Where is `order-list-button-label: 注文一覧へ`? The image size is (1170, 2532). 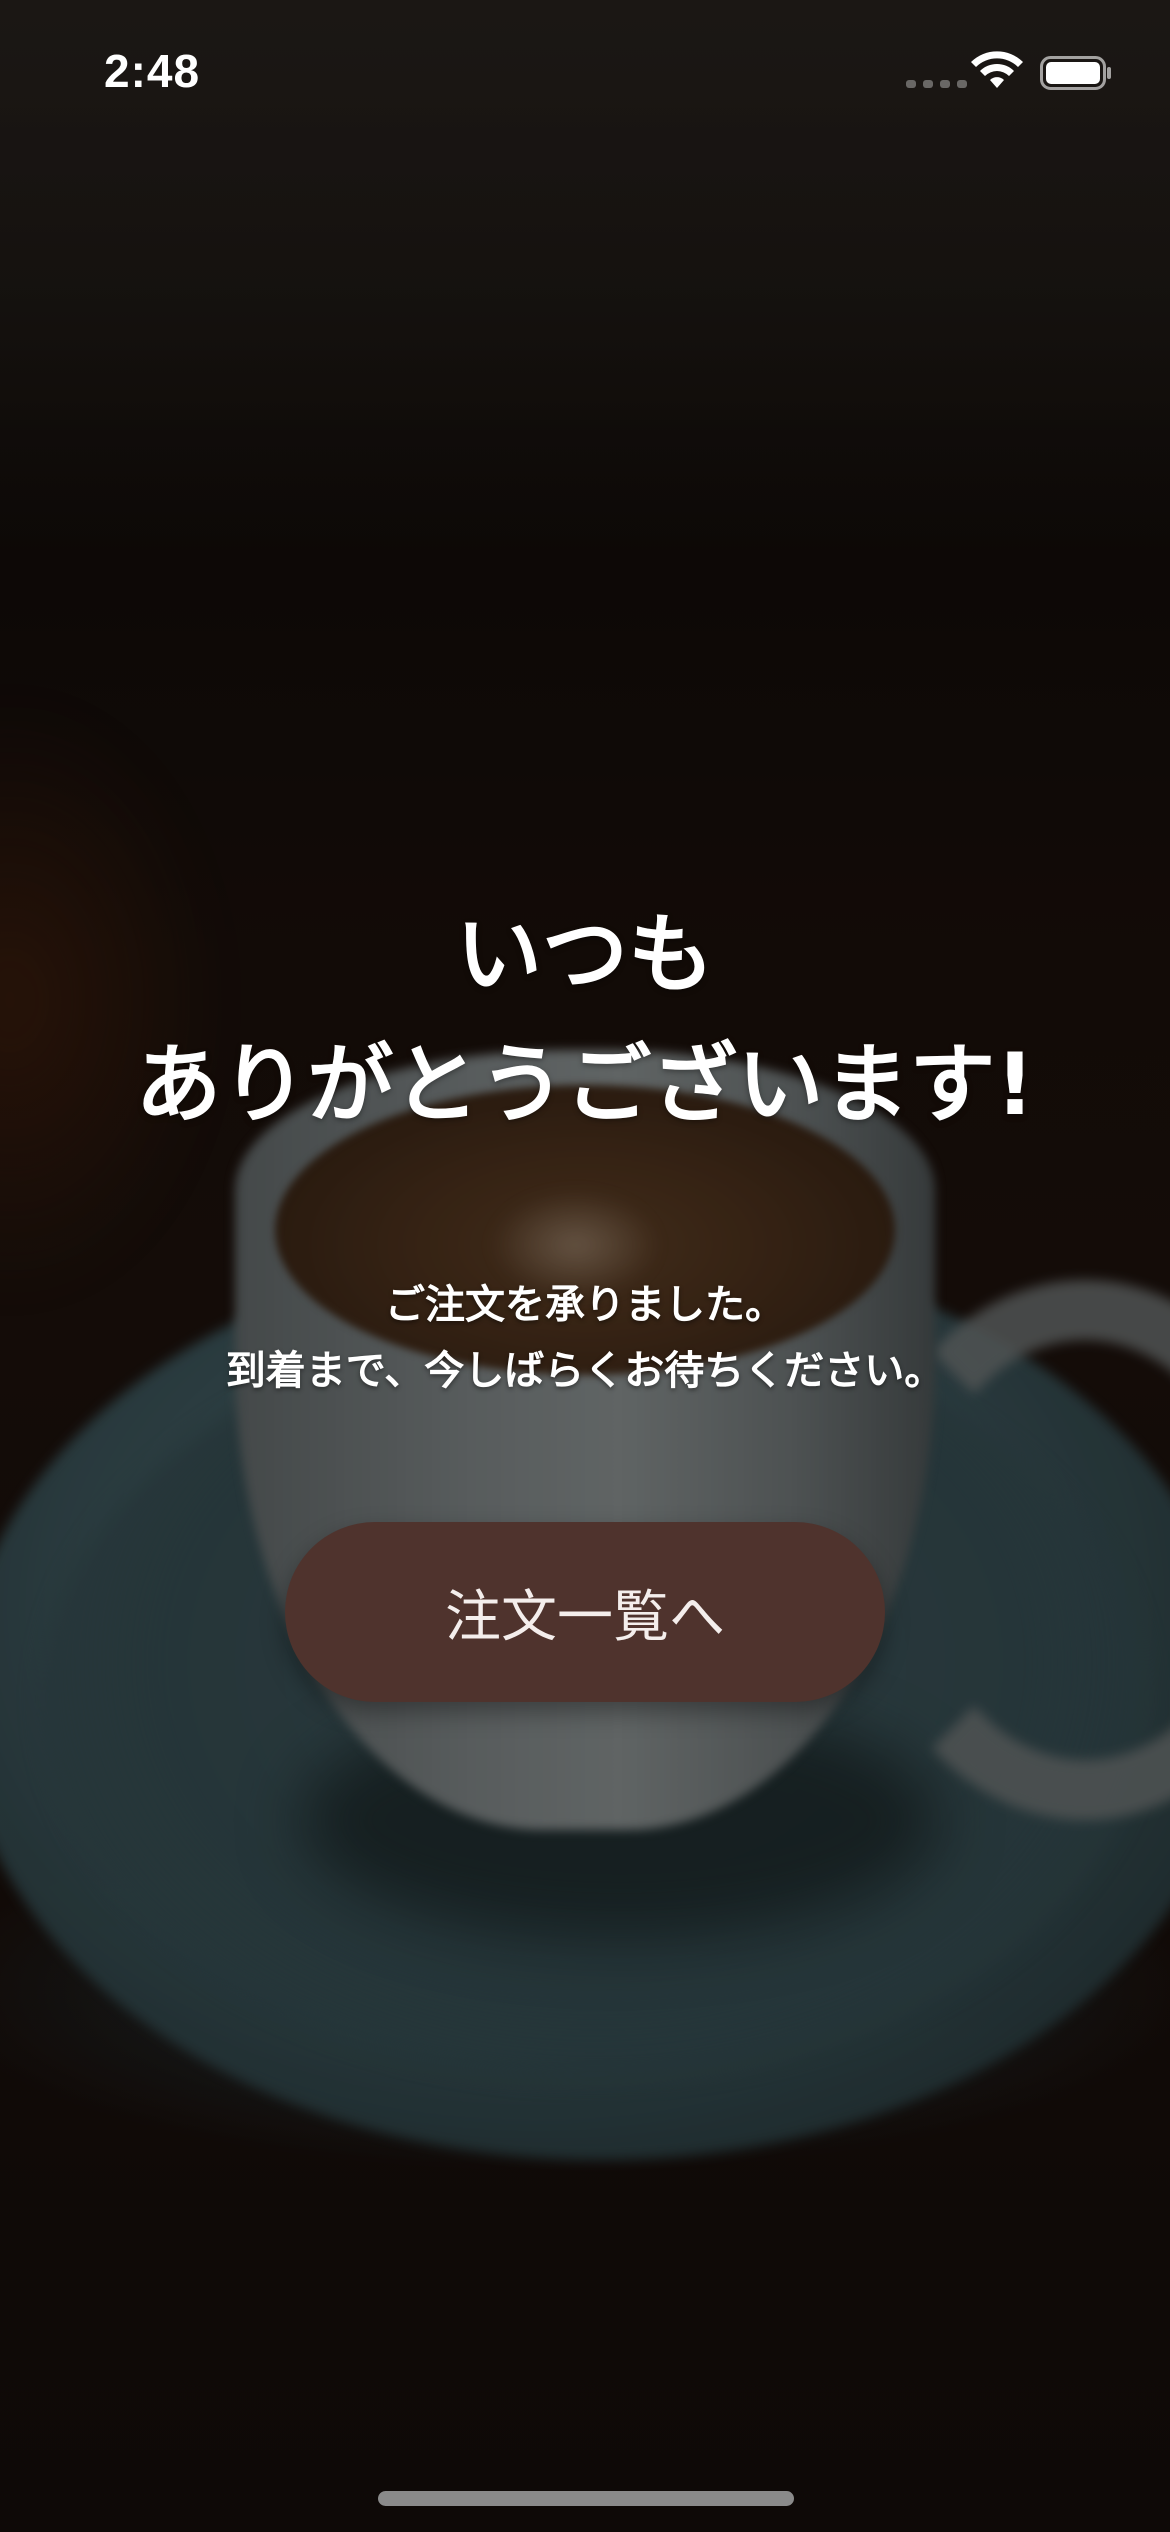
order-list-button-label: 注文一覧へ is located at coordinates (585, 1617).